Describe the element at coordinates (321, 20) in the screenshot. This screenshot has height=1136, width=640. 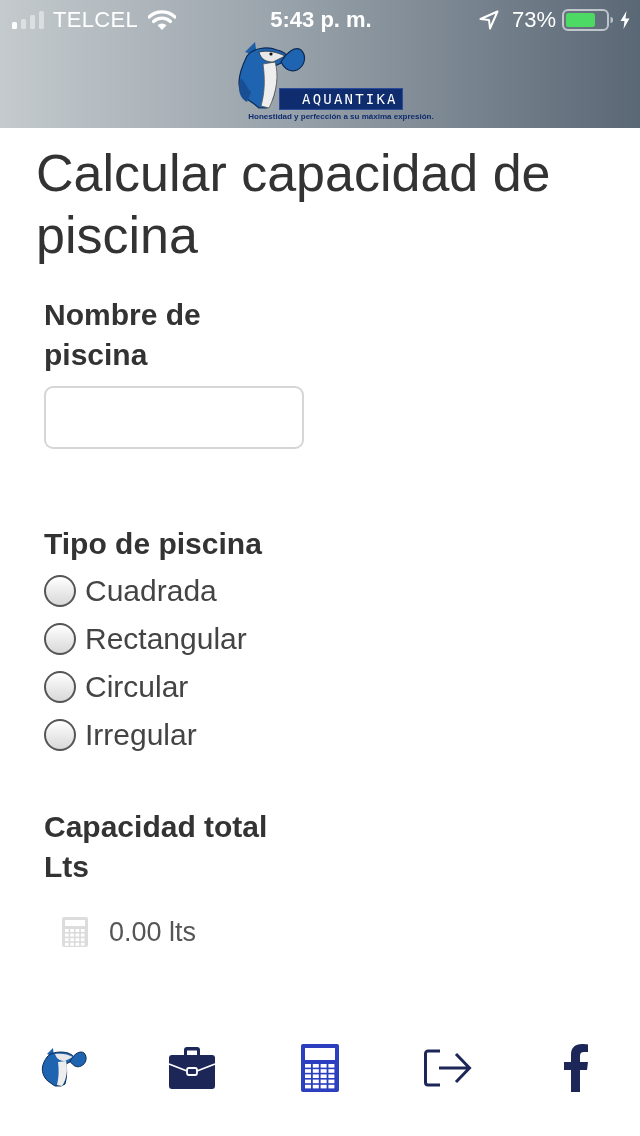
I see `clock-time: 5:43 p. m.` at that location.